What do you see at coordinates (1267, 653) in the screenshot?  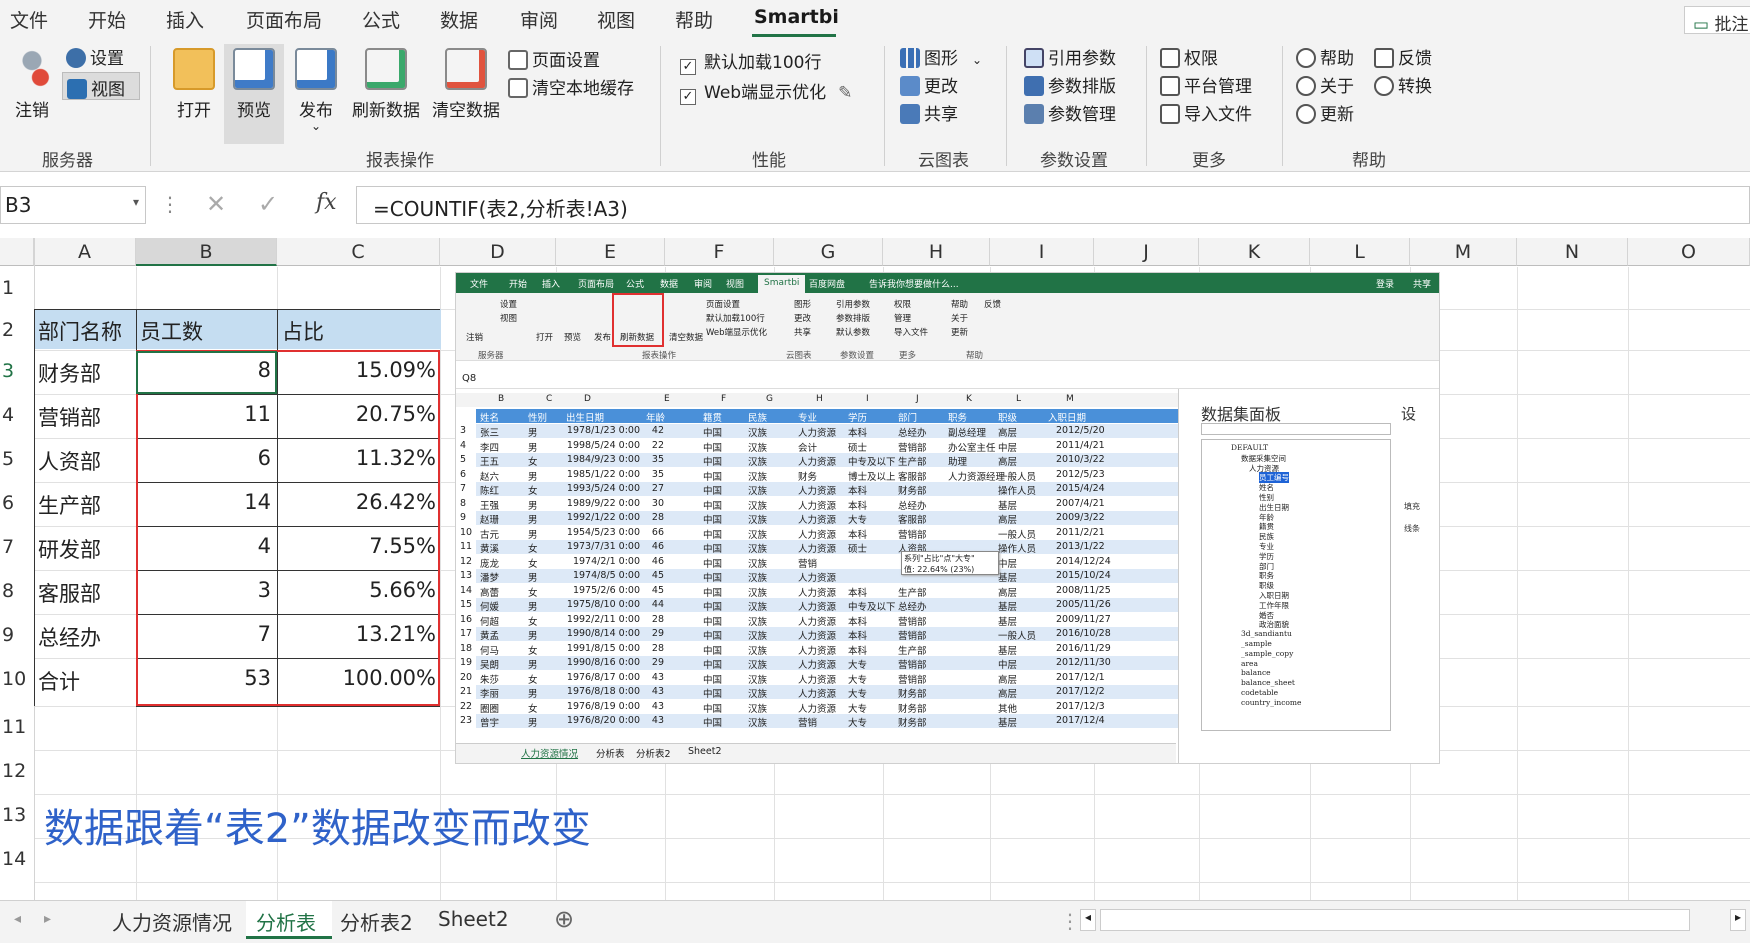 I see `emb-tree-node: _sample_copy` at bounding box center [1267, 653].